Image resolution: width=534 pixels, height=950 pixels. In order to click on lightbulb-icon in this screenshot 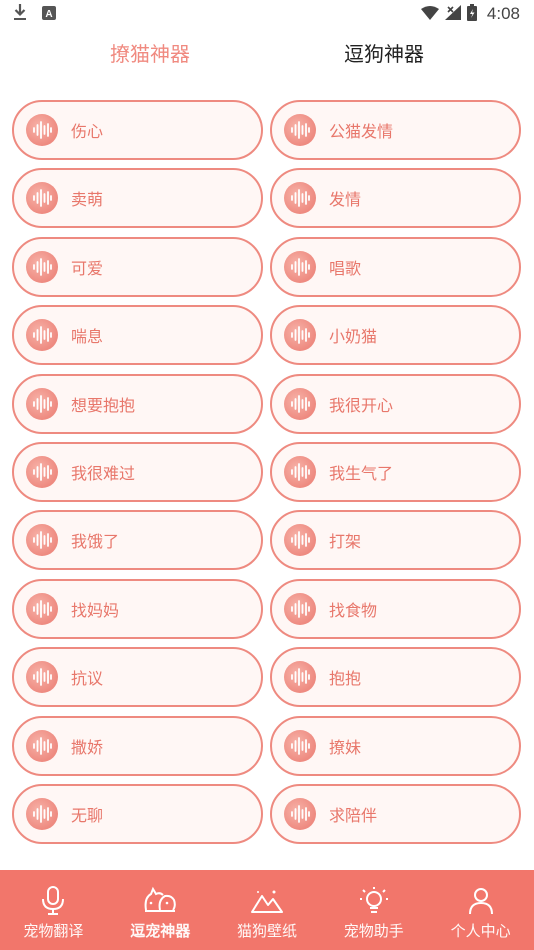, I will do `click(374, 901)`.